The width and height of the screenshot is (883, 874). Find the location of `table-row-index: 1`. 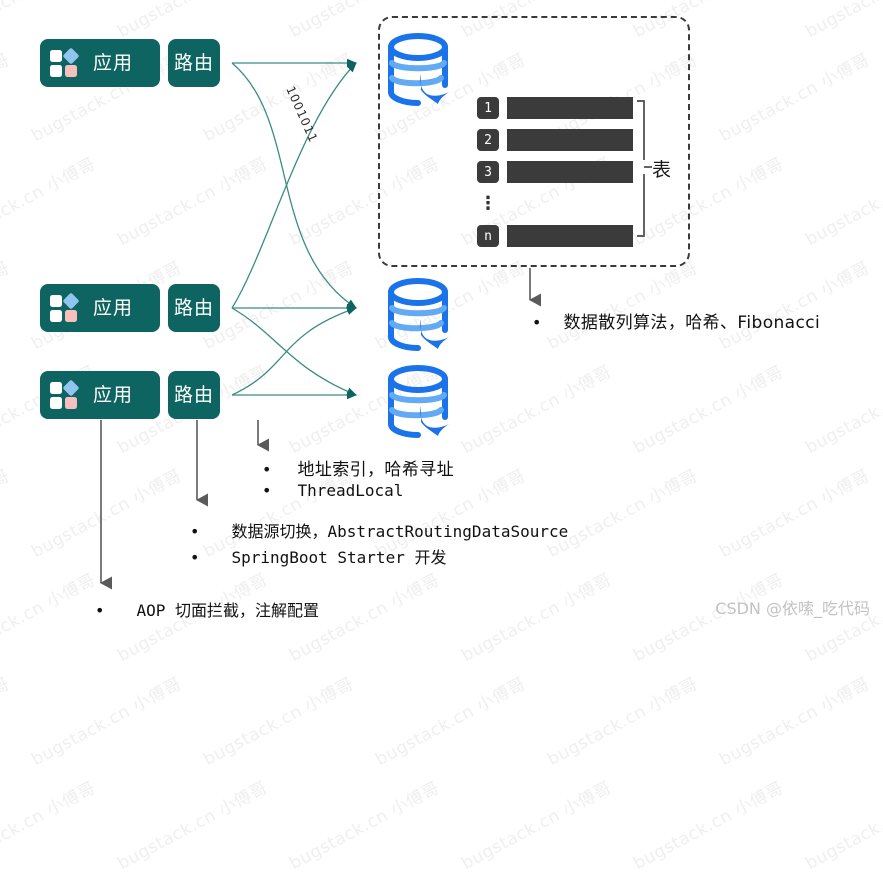

table-row-index: 1 is located at coordinates (488, 108).